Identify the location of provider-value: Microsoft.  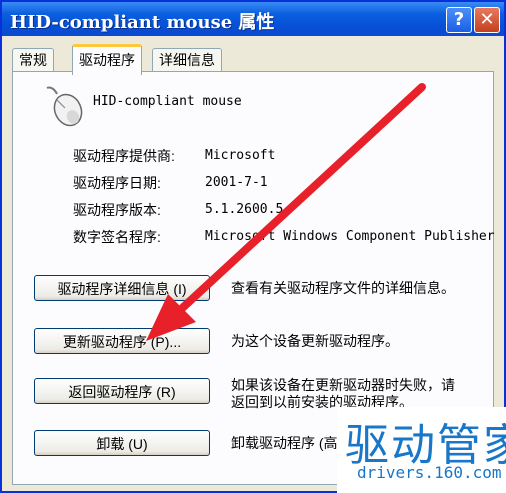
(240, 155).